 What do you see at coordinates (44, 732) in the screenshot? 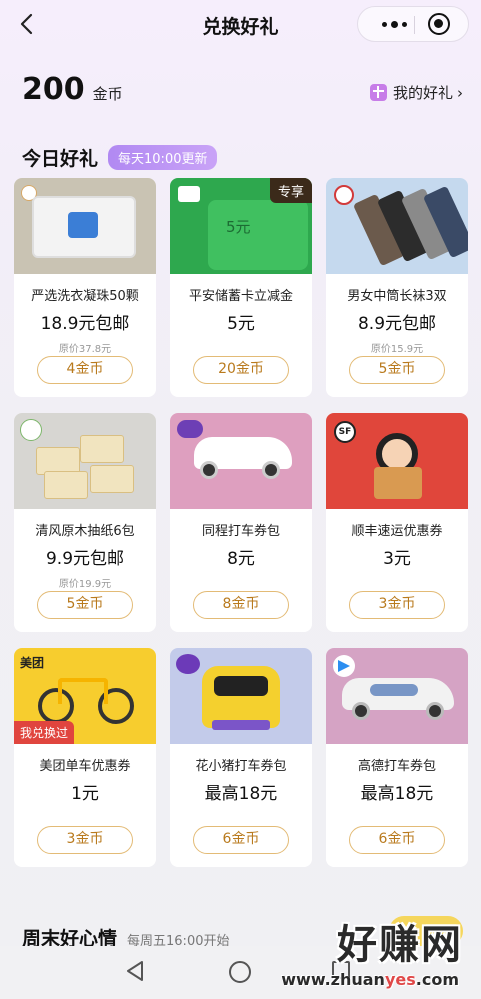
I see `redeemed-tag: 我兑换过` at bounding box center [44, 732].